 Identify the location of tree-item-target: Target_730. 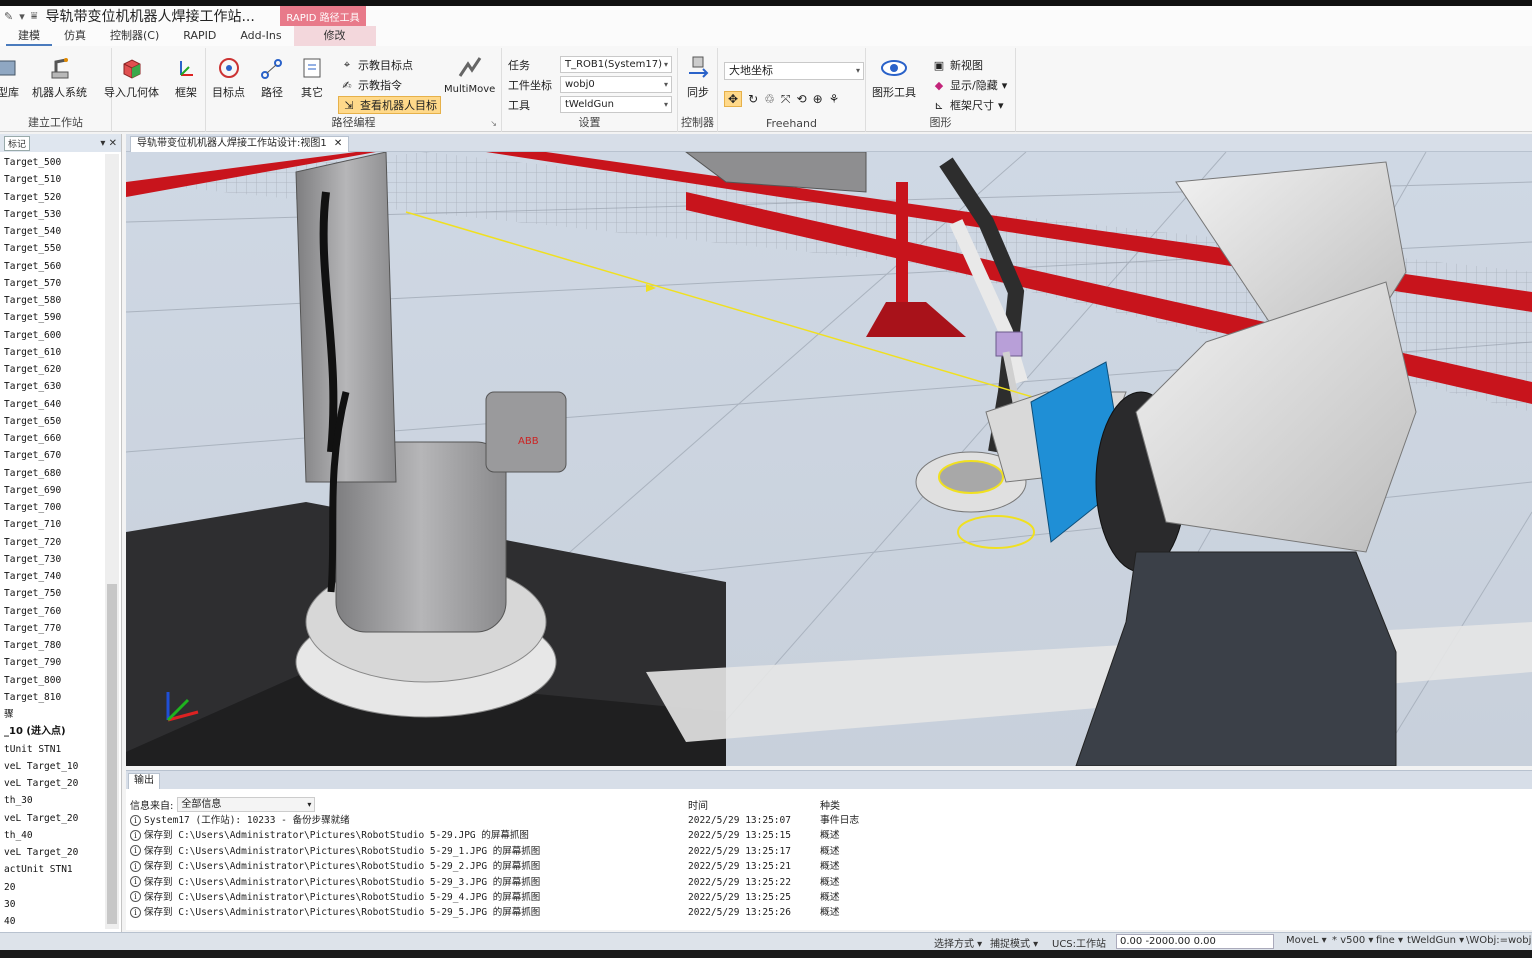
(52, 559).